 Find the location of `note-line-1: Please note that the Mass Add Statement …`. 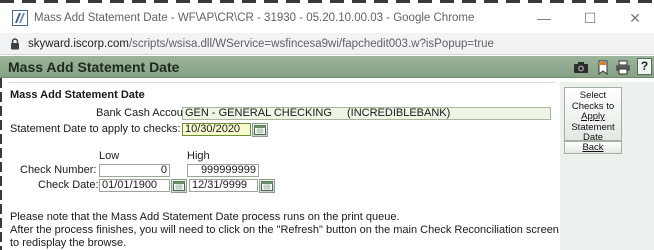

note-line-1: Please note that the Mass Add Statement … is located at coordinates (205, 217).